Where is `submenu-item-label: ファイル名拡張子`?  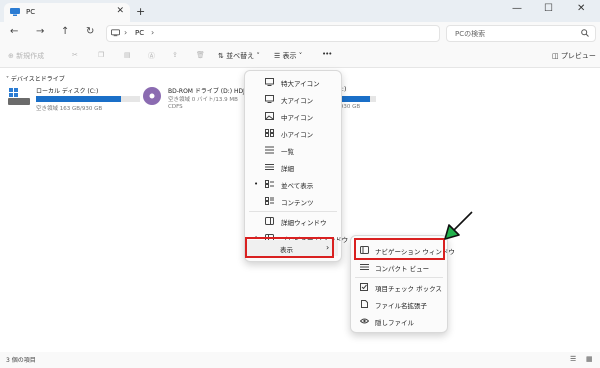 submenu-item-label: ファイル名拡張子 is located at coordinates (401, 306).